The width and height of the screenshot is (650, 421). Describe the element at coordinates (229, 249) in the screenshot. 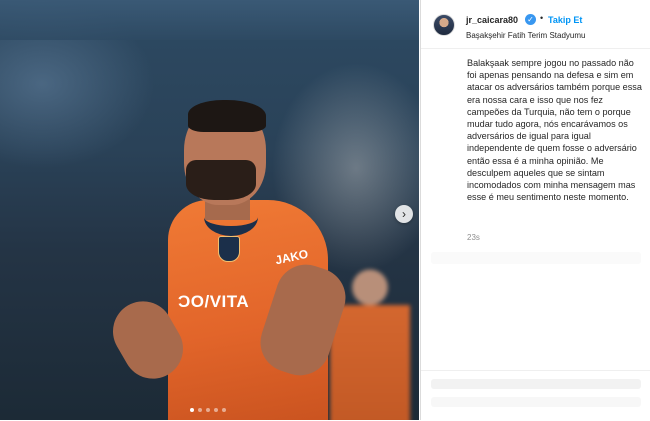

I see `club-crest` at that location.